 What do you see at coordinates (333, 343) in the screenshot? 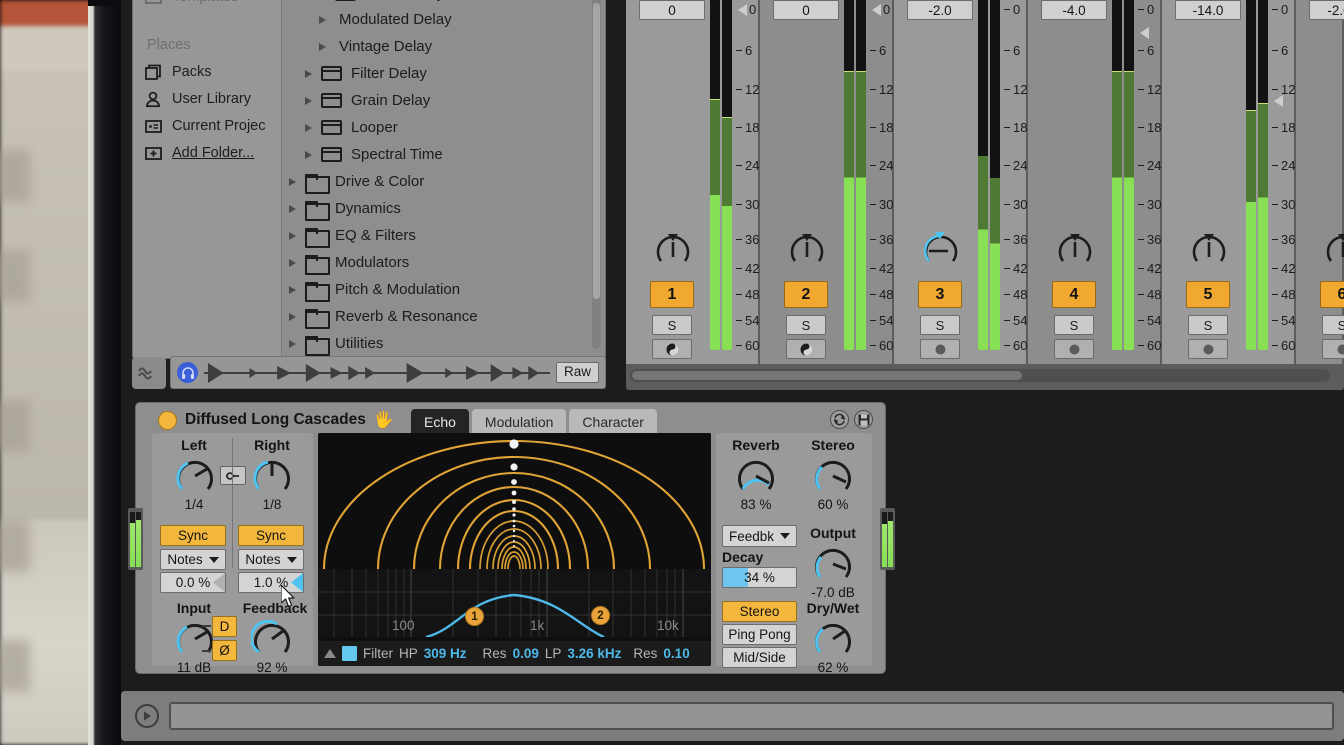
I see `tree-item: Utilities` at bounding box center [333, 343].